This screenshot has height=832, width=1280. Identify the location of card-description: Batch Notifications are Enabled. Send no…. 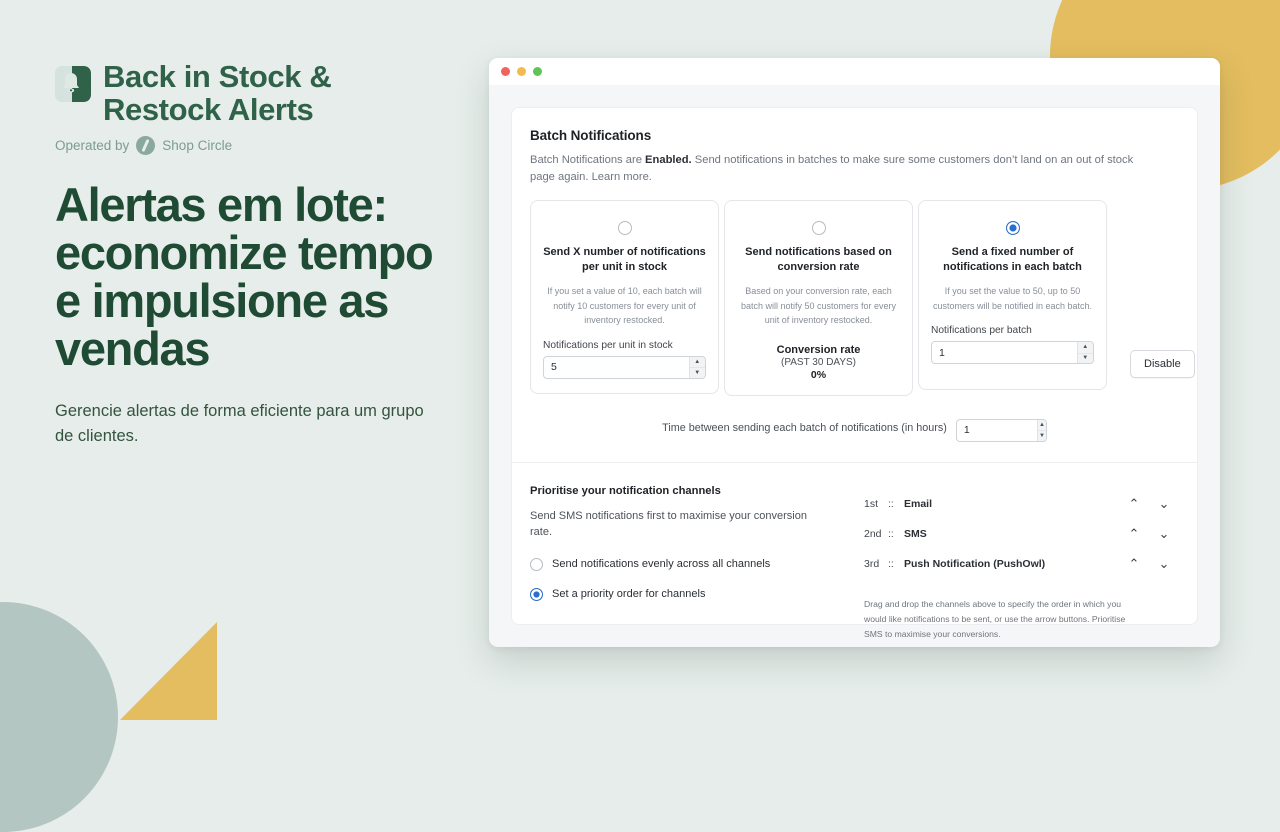
(835, 169).